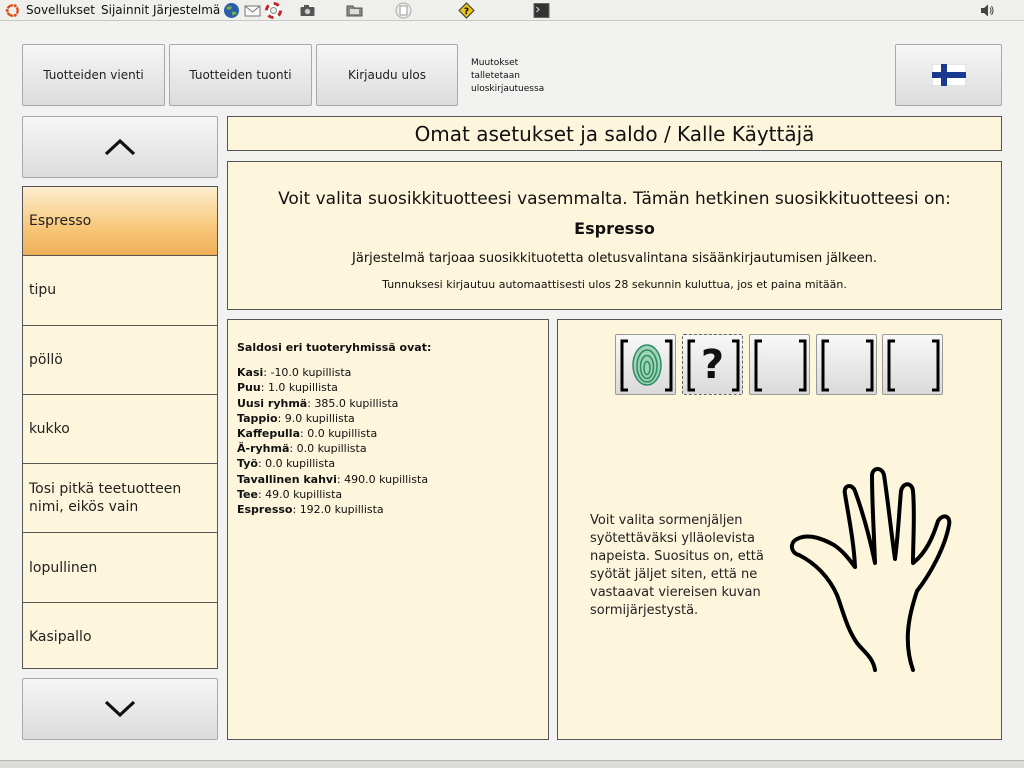  Describe the element at coordinates (521, 76) in the screenshot. I see `autosave-note: Muutokset talletetaan uloskirjautuessa` at that location.